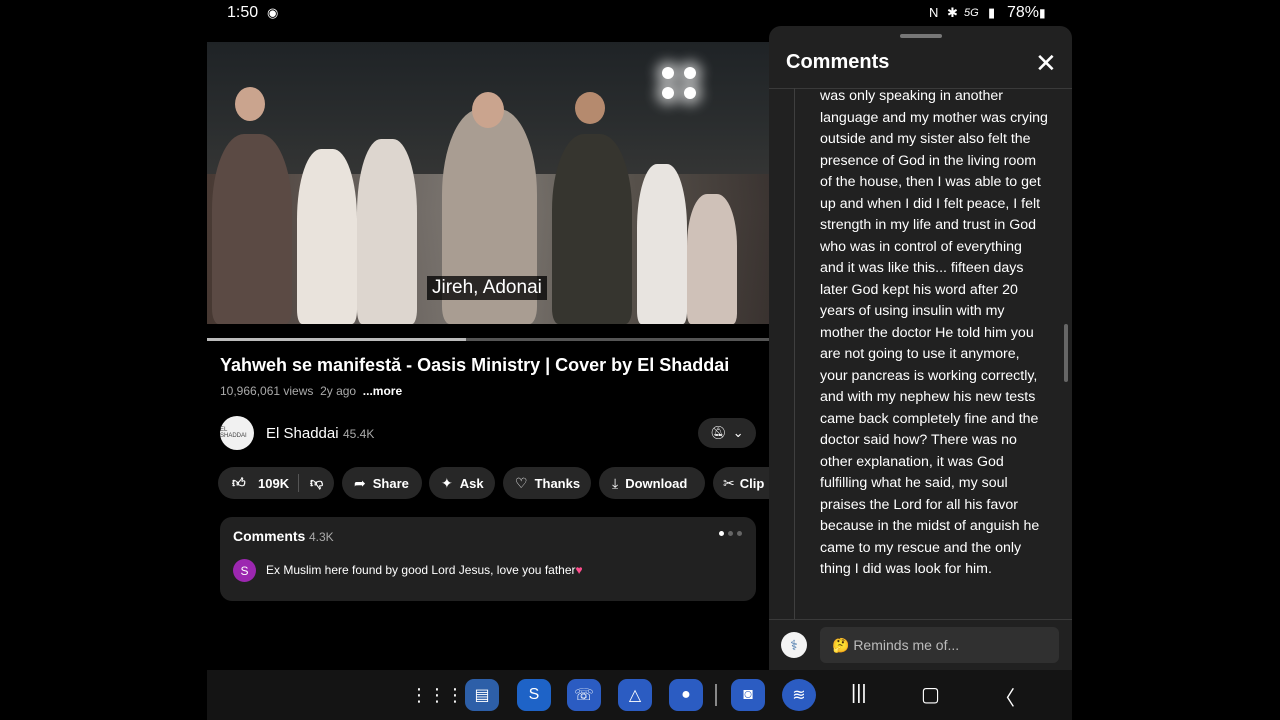 This screenshot has height=720, width=1280. What do you see at coordinates (738, 432) in the screenshot?
I see `chevron-down-icon: ⌄` at bounding box center [738, 432].